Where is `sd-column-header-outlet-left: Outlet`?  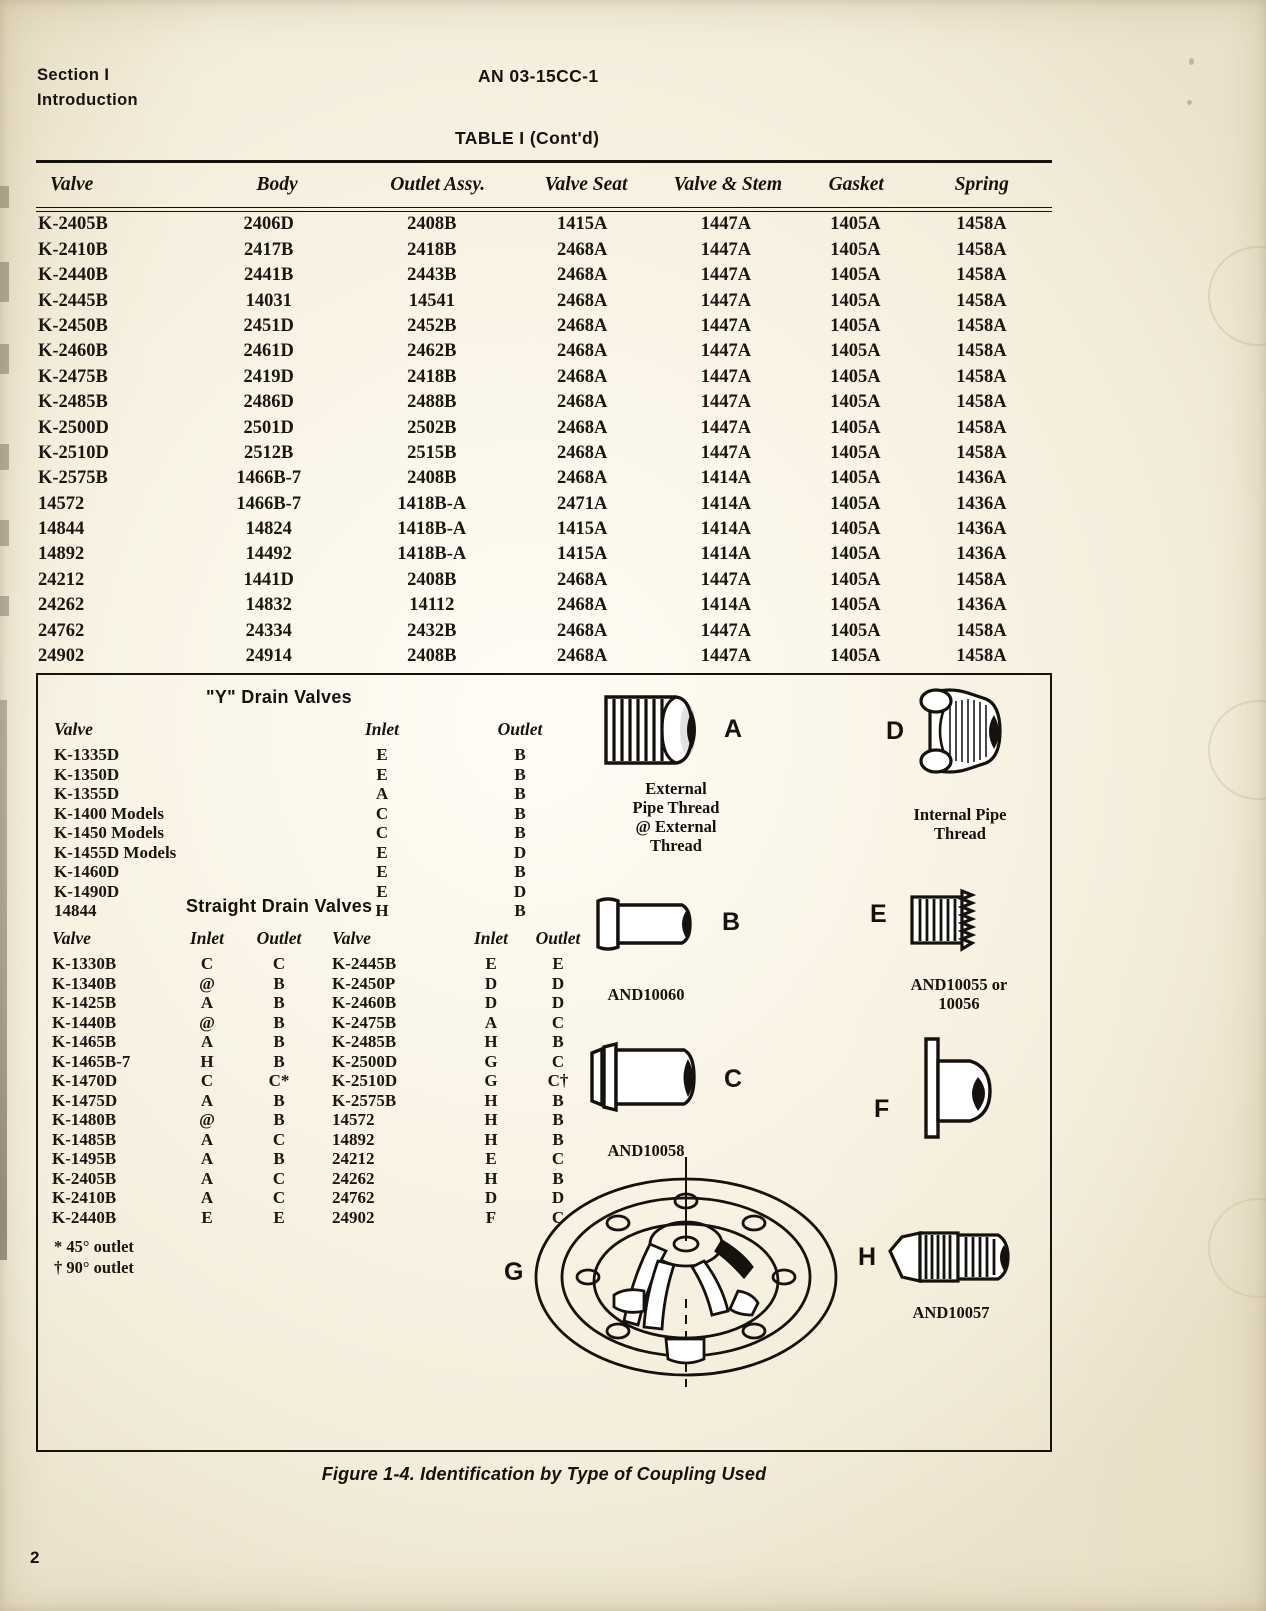
sd-column-header-outlet-left: Outlet is located at coordinates (279, 937).